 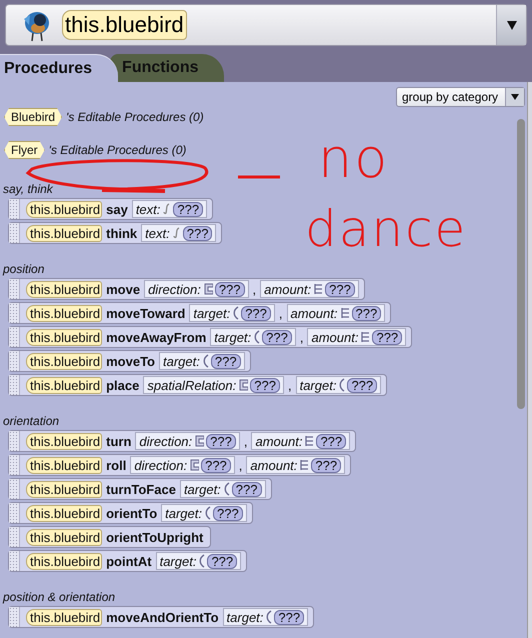 I want to click on method-name: think, so click(x=122, y=233).